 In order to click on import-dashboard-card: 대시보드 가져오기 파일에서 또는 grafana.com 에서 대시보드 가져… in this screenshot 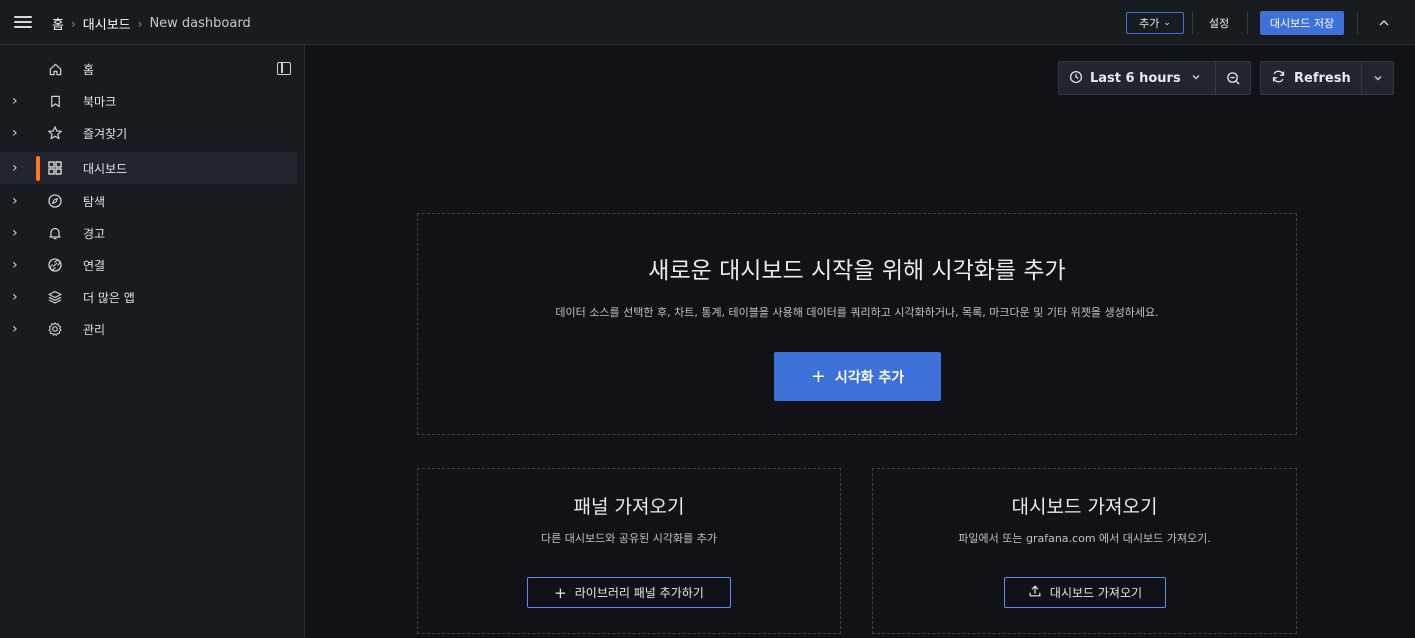, I will do `click(1084, 551)`.